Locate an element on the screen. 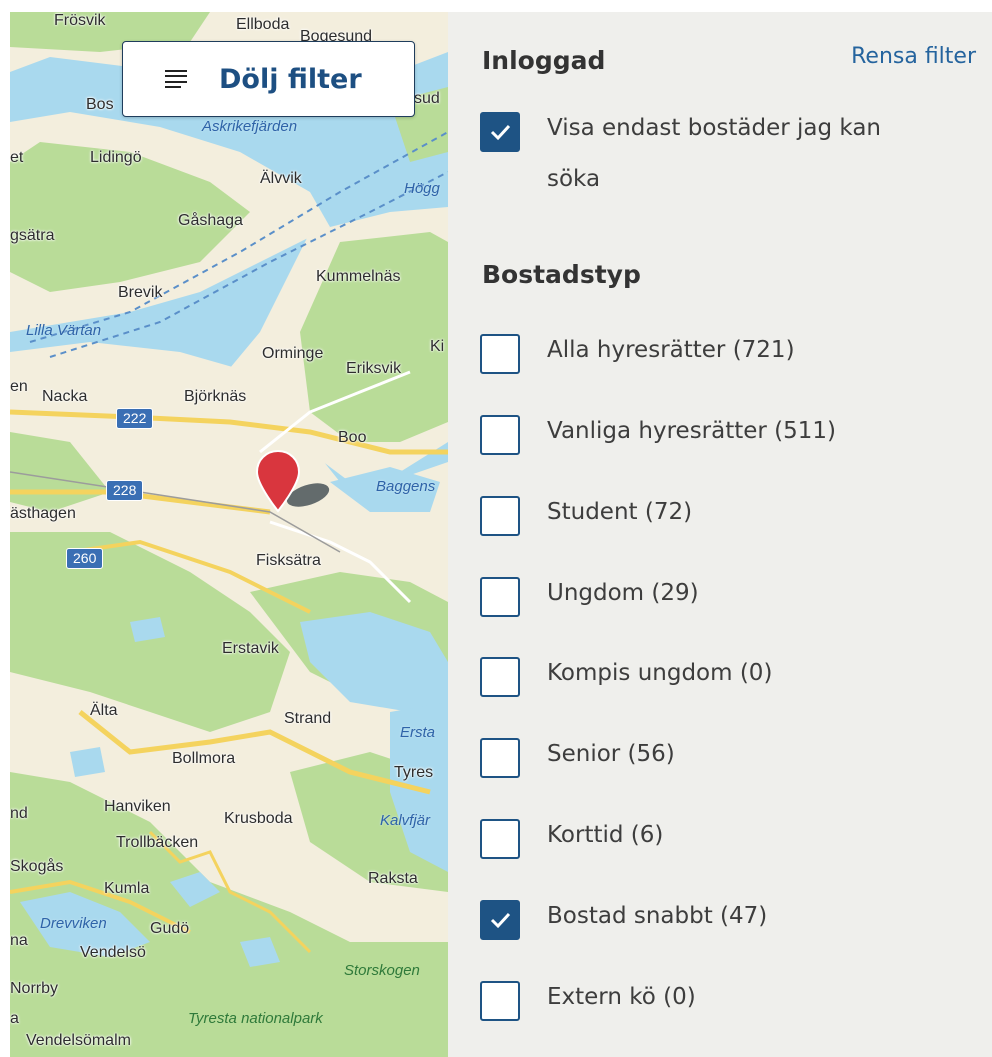 This screenshot has height=1057, width=992. map-label: sud is located at coordinates (427, 98).